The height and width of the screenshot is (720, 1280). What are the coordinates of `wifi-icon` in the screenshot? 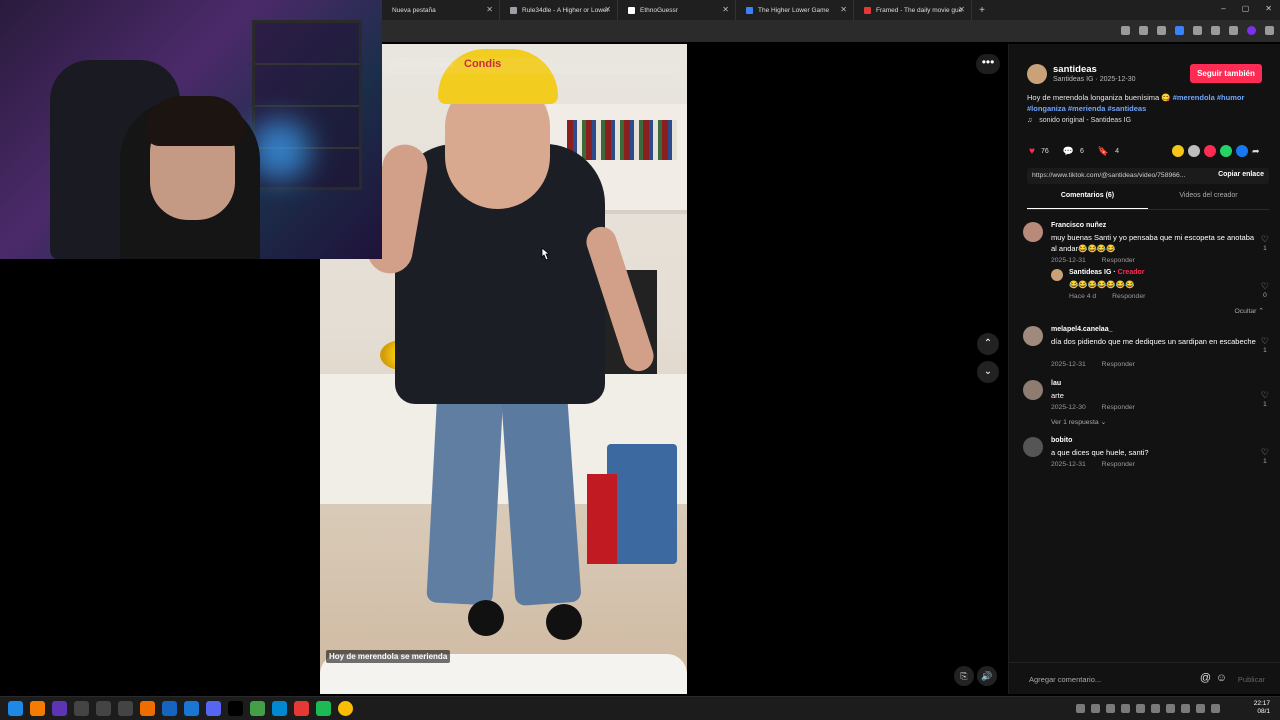 It's located at (1200, 708).